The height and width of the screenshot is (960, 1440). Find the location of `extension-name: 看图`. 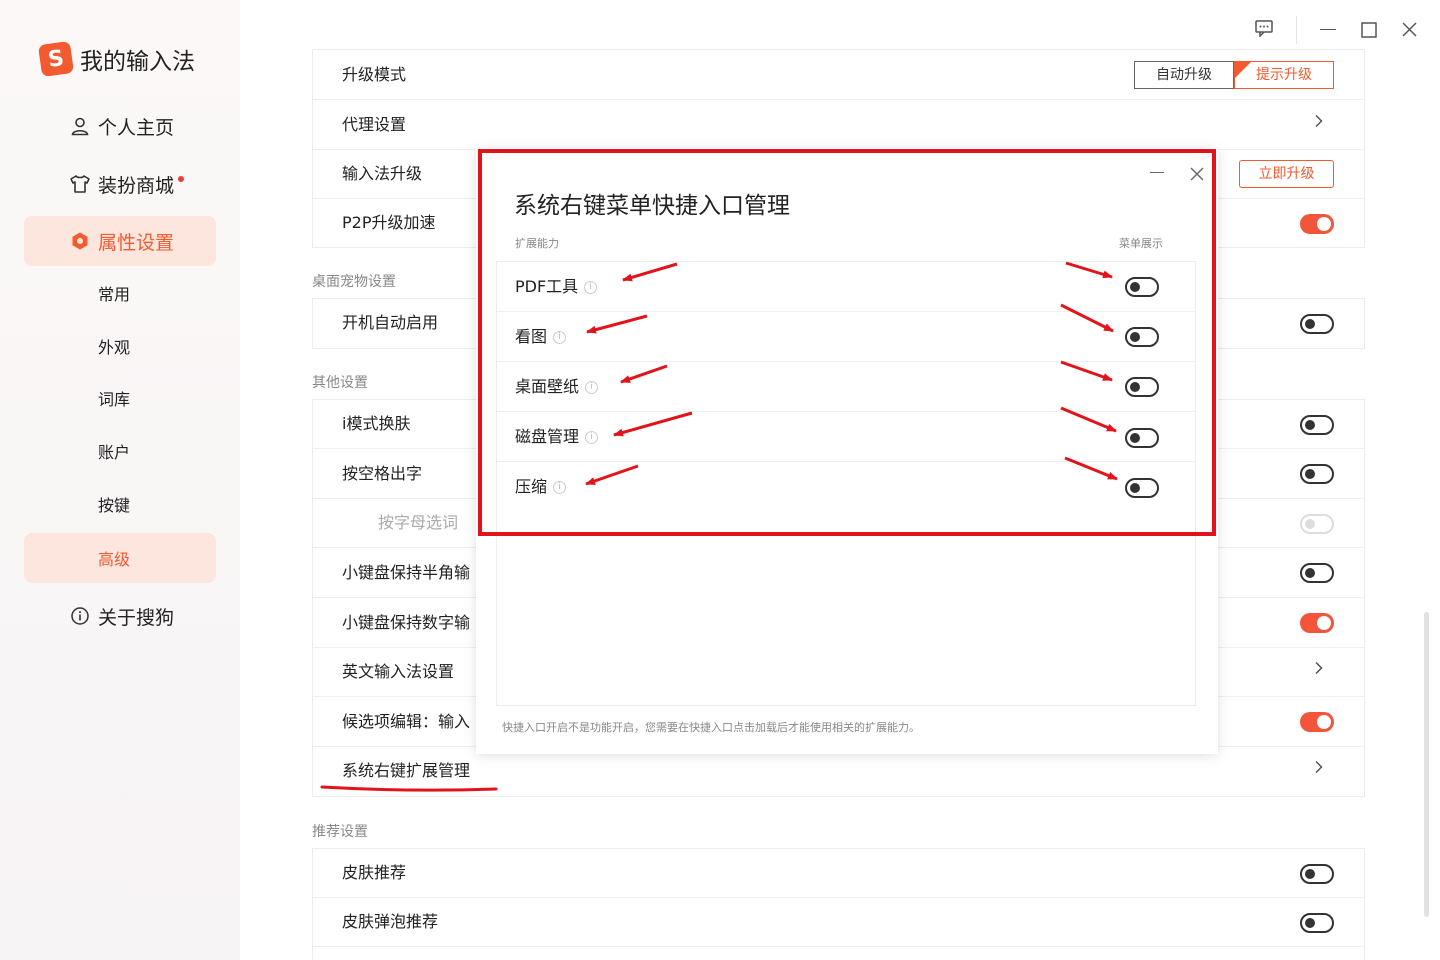

extension-name: 看图 is located at coordinates (531, 336).